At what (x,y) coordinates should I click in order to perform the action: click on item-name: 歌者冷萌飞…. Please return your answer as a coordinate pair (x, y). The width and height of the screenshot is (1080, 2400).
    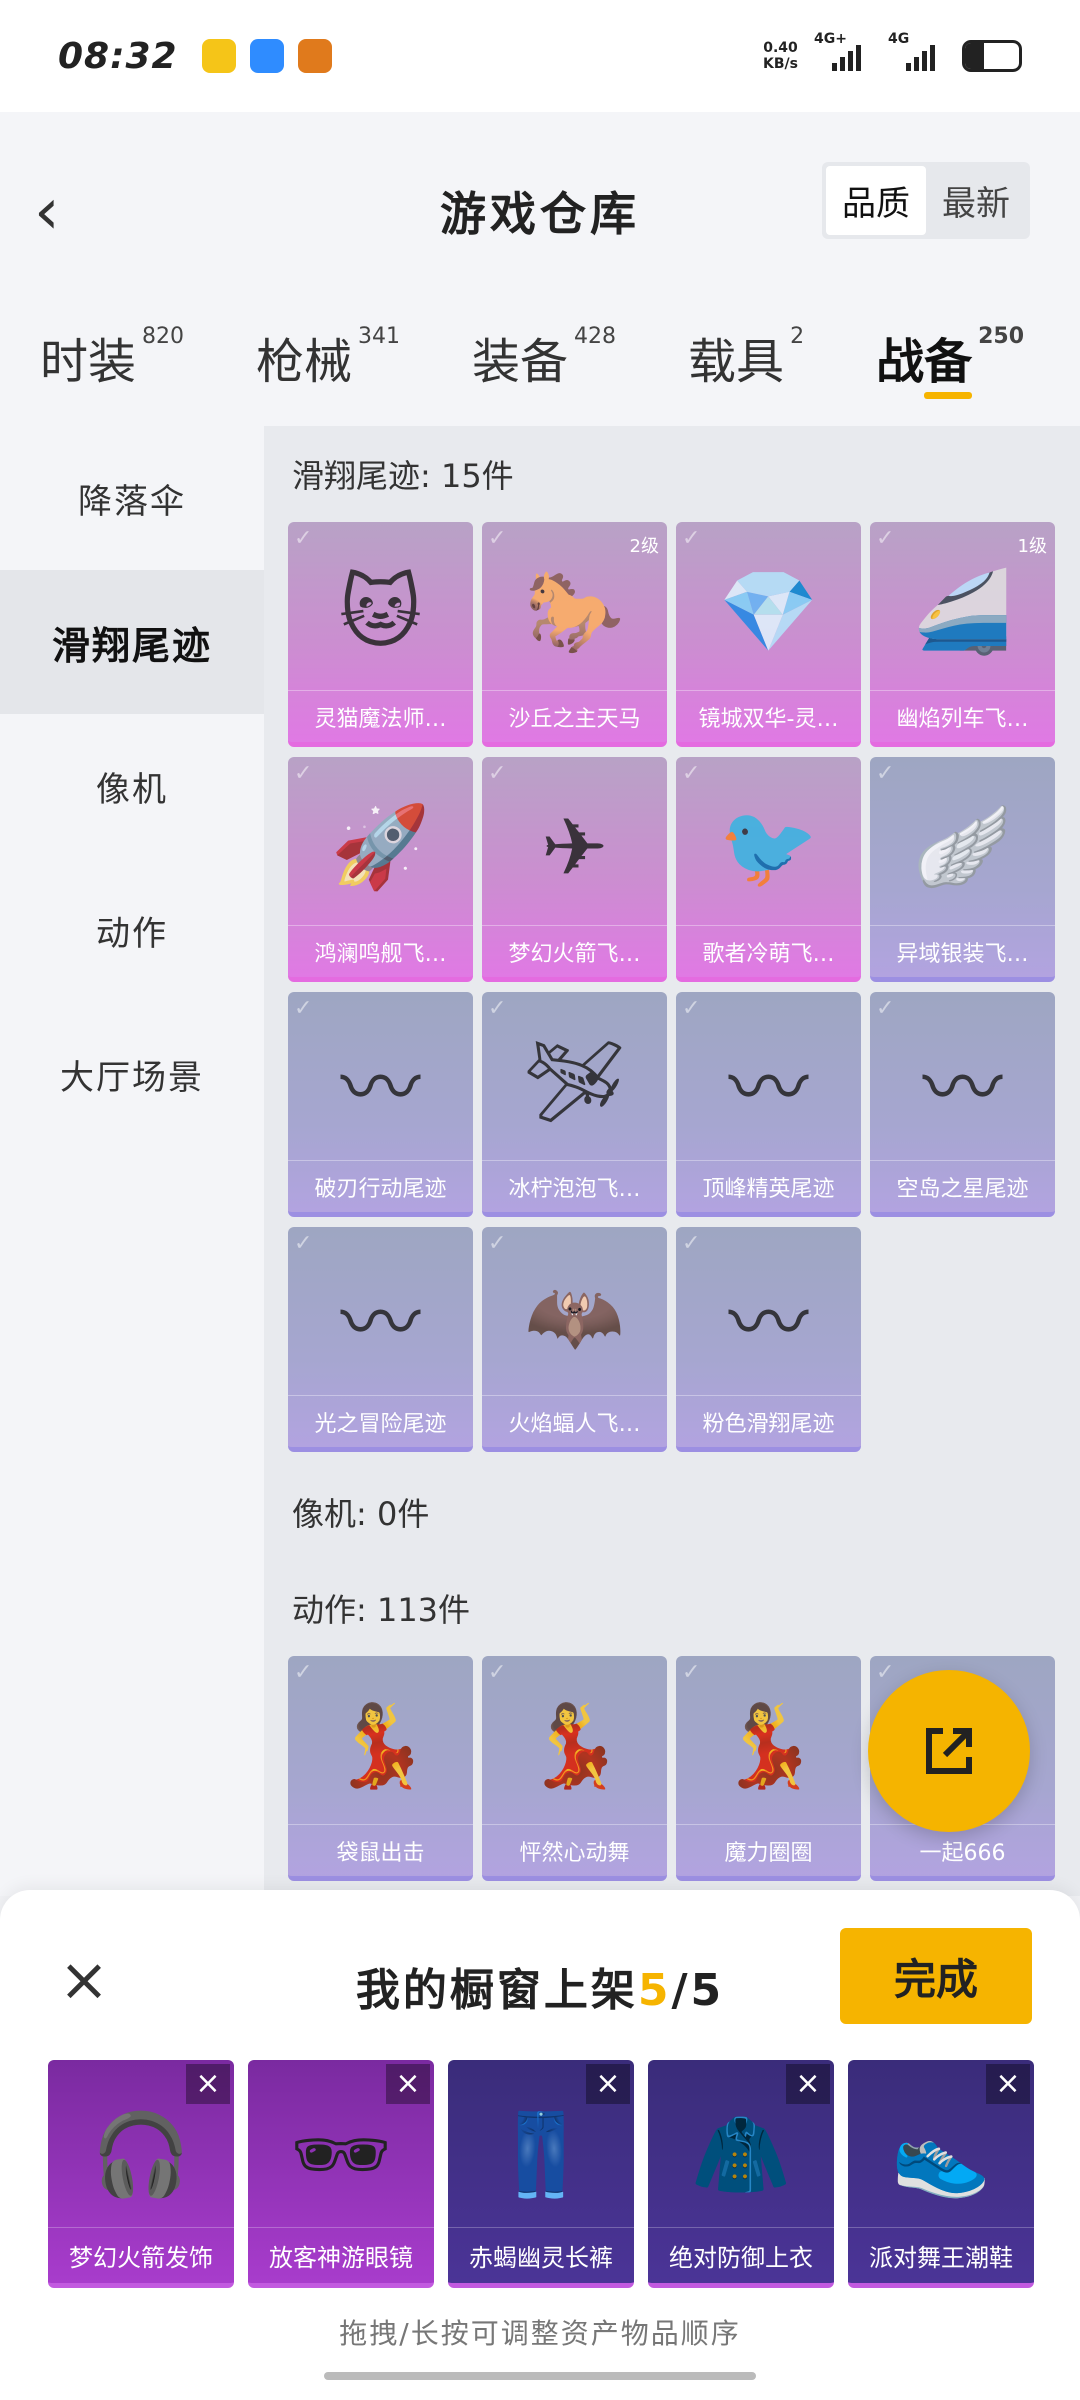
    Looking at the image, I should click on (768, 951).